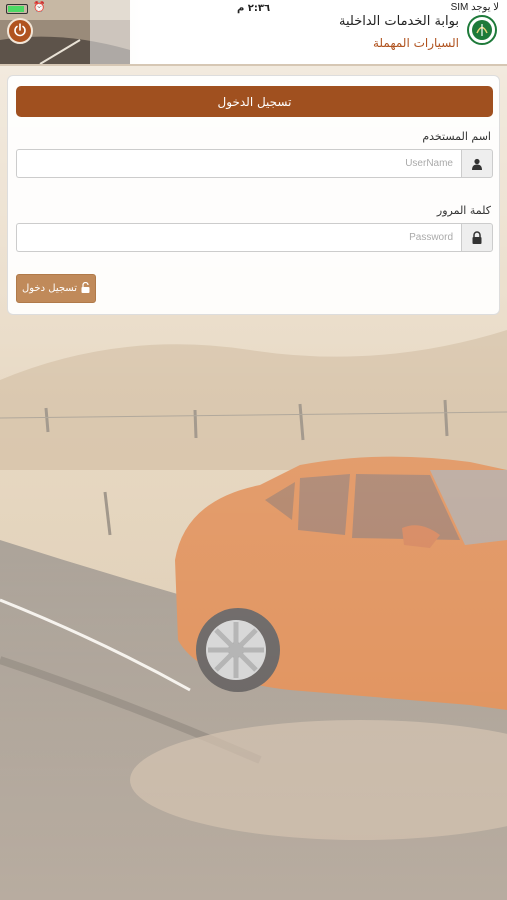 This screenshot has height=900, width=507. Describe the element at coordinates (254, 101) in the screenshot. I see `login-heading: تسجيل الدخول` at that location.